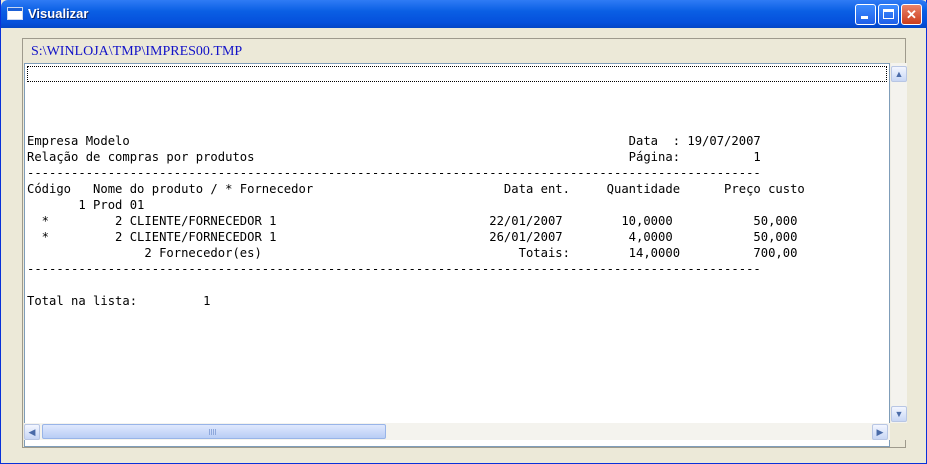 The height and width of the screenshot is (464, 927). What do you see at coordinates (457, 431) in the screenshot?
I see `horizontal-scrollbar: ◀ ▶` at bounding box center [457, 431].